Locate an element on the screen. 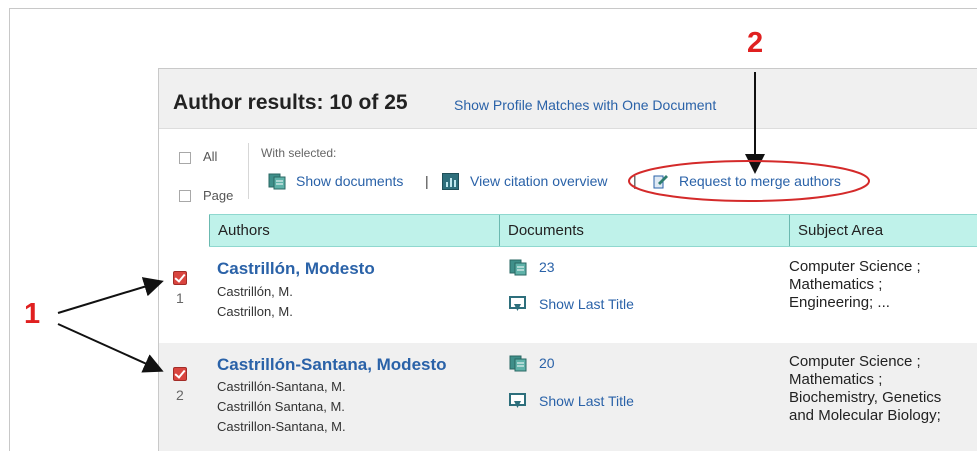  column-header-authors: Authors is located at coordinates (354, 230).